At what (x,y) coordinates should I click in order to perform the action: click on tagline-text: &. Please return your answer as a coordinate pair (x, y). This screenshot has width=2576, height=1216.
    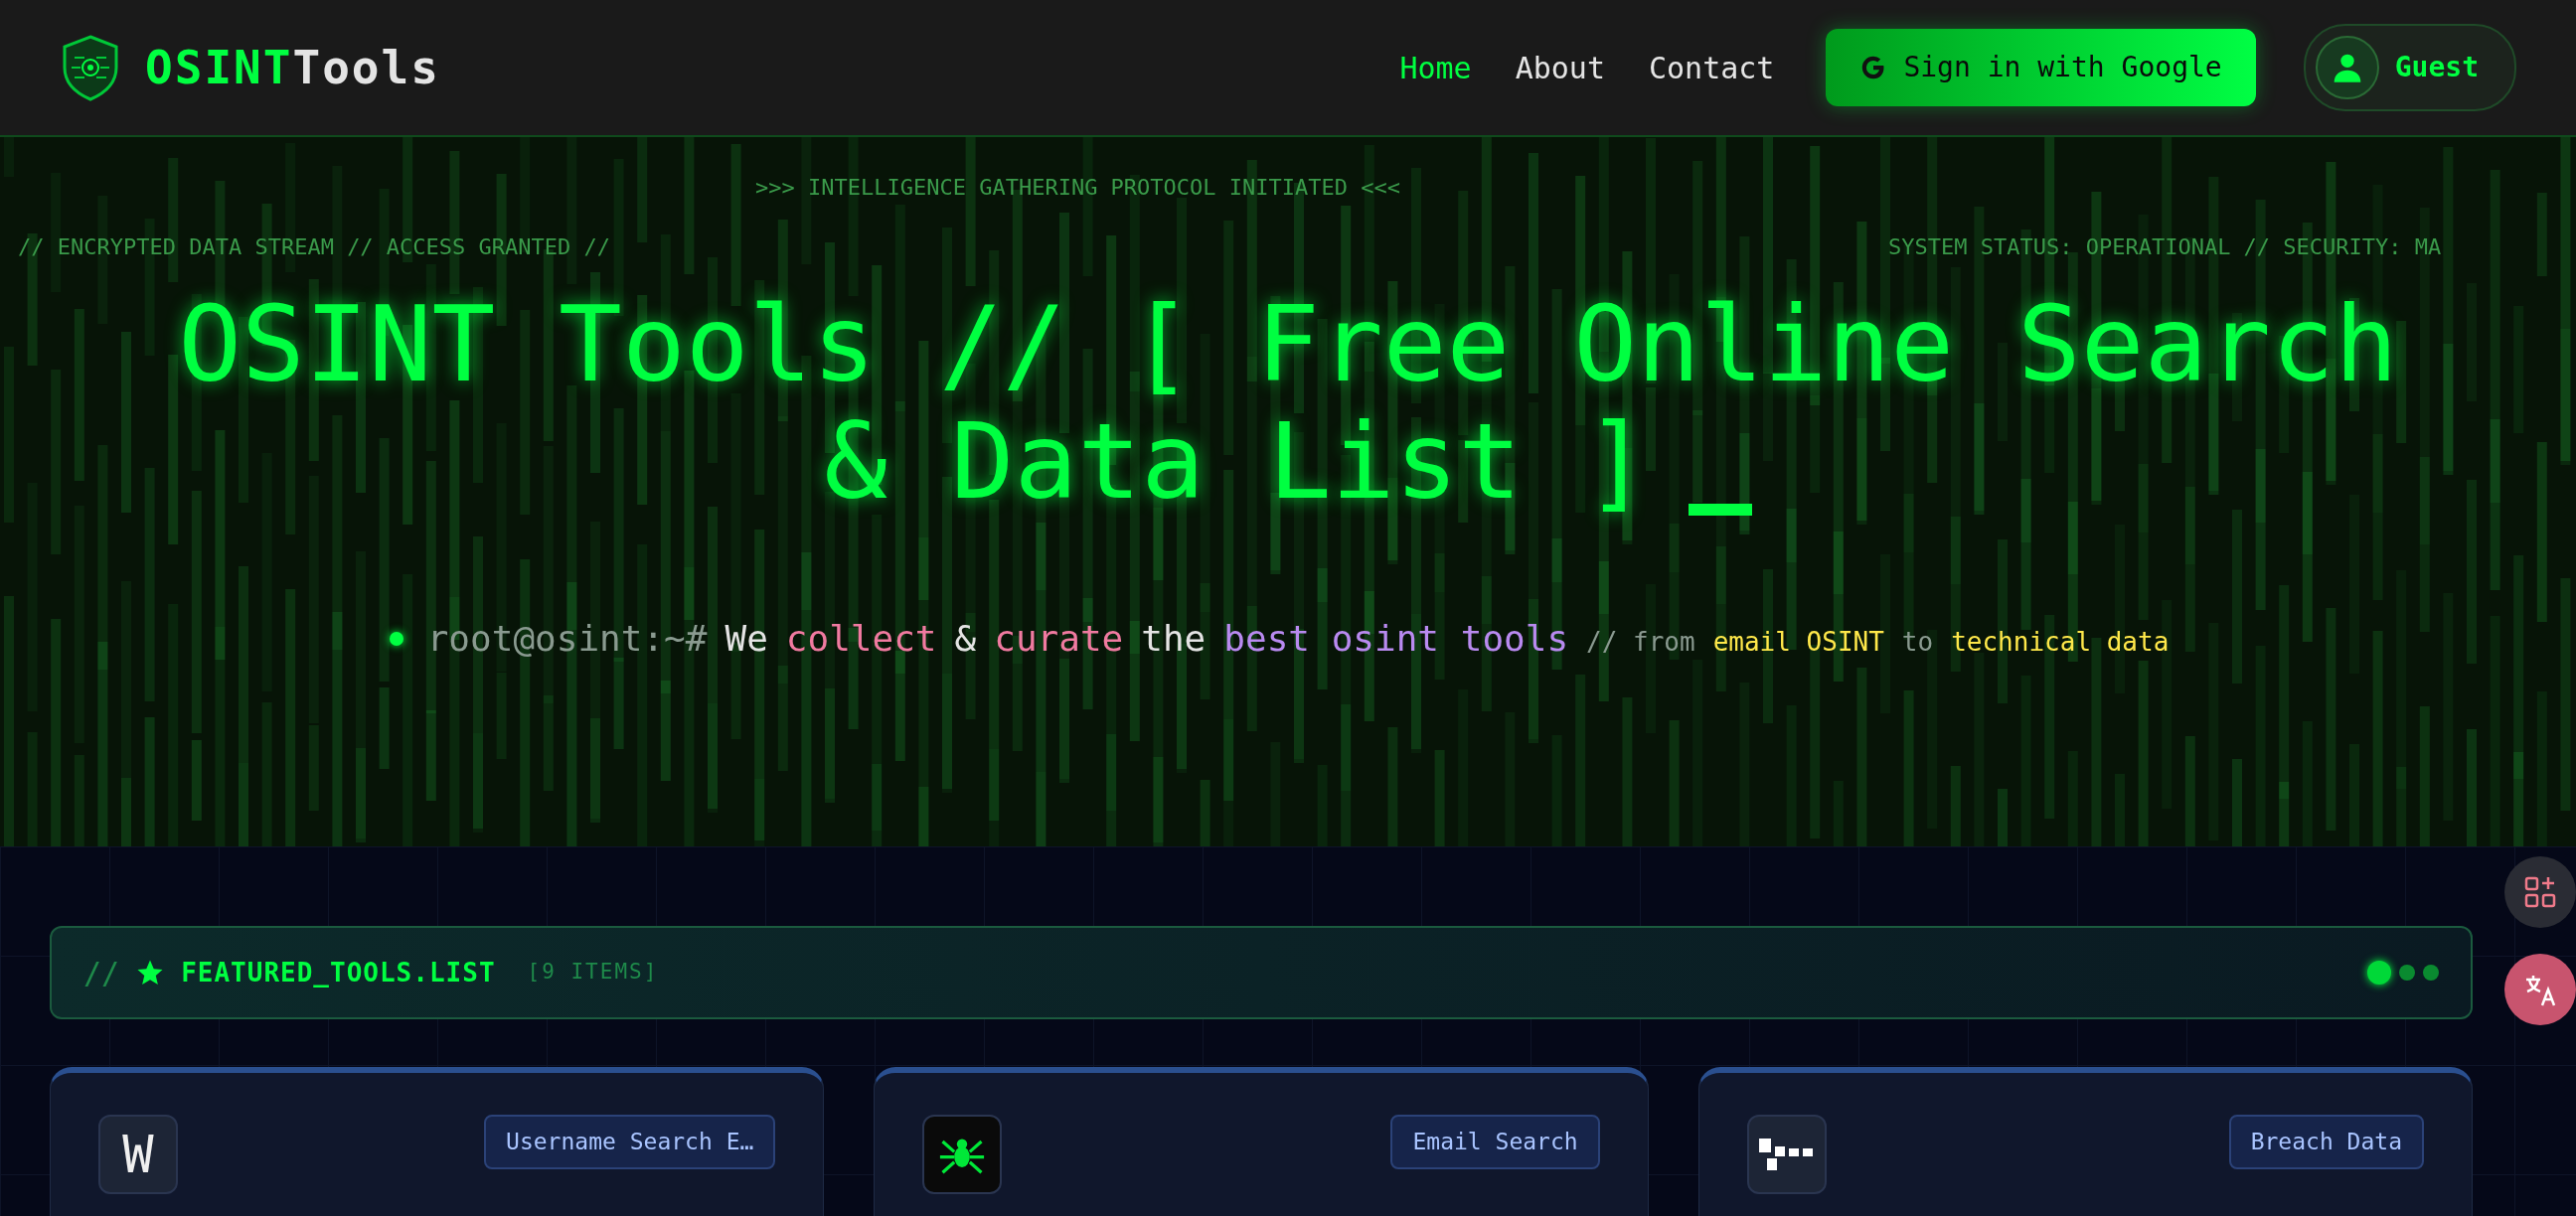
    Looking at the image, I should click on (965, 639).